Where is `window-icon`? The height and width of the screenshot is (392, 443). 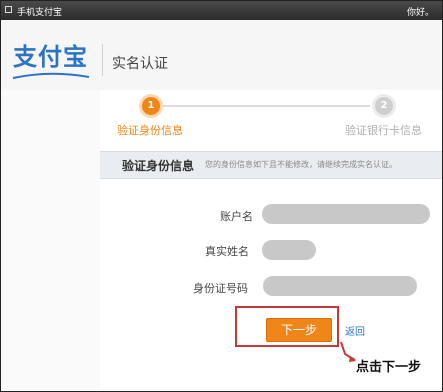 window-icon is located at coordinates (8, 9).